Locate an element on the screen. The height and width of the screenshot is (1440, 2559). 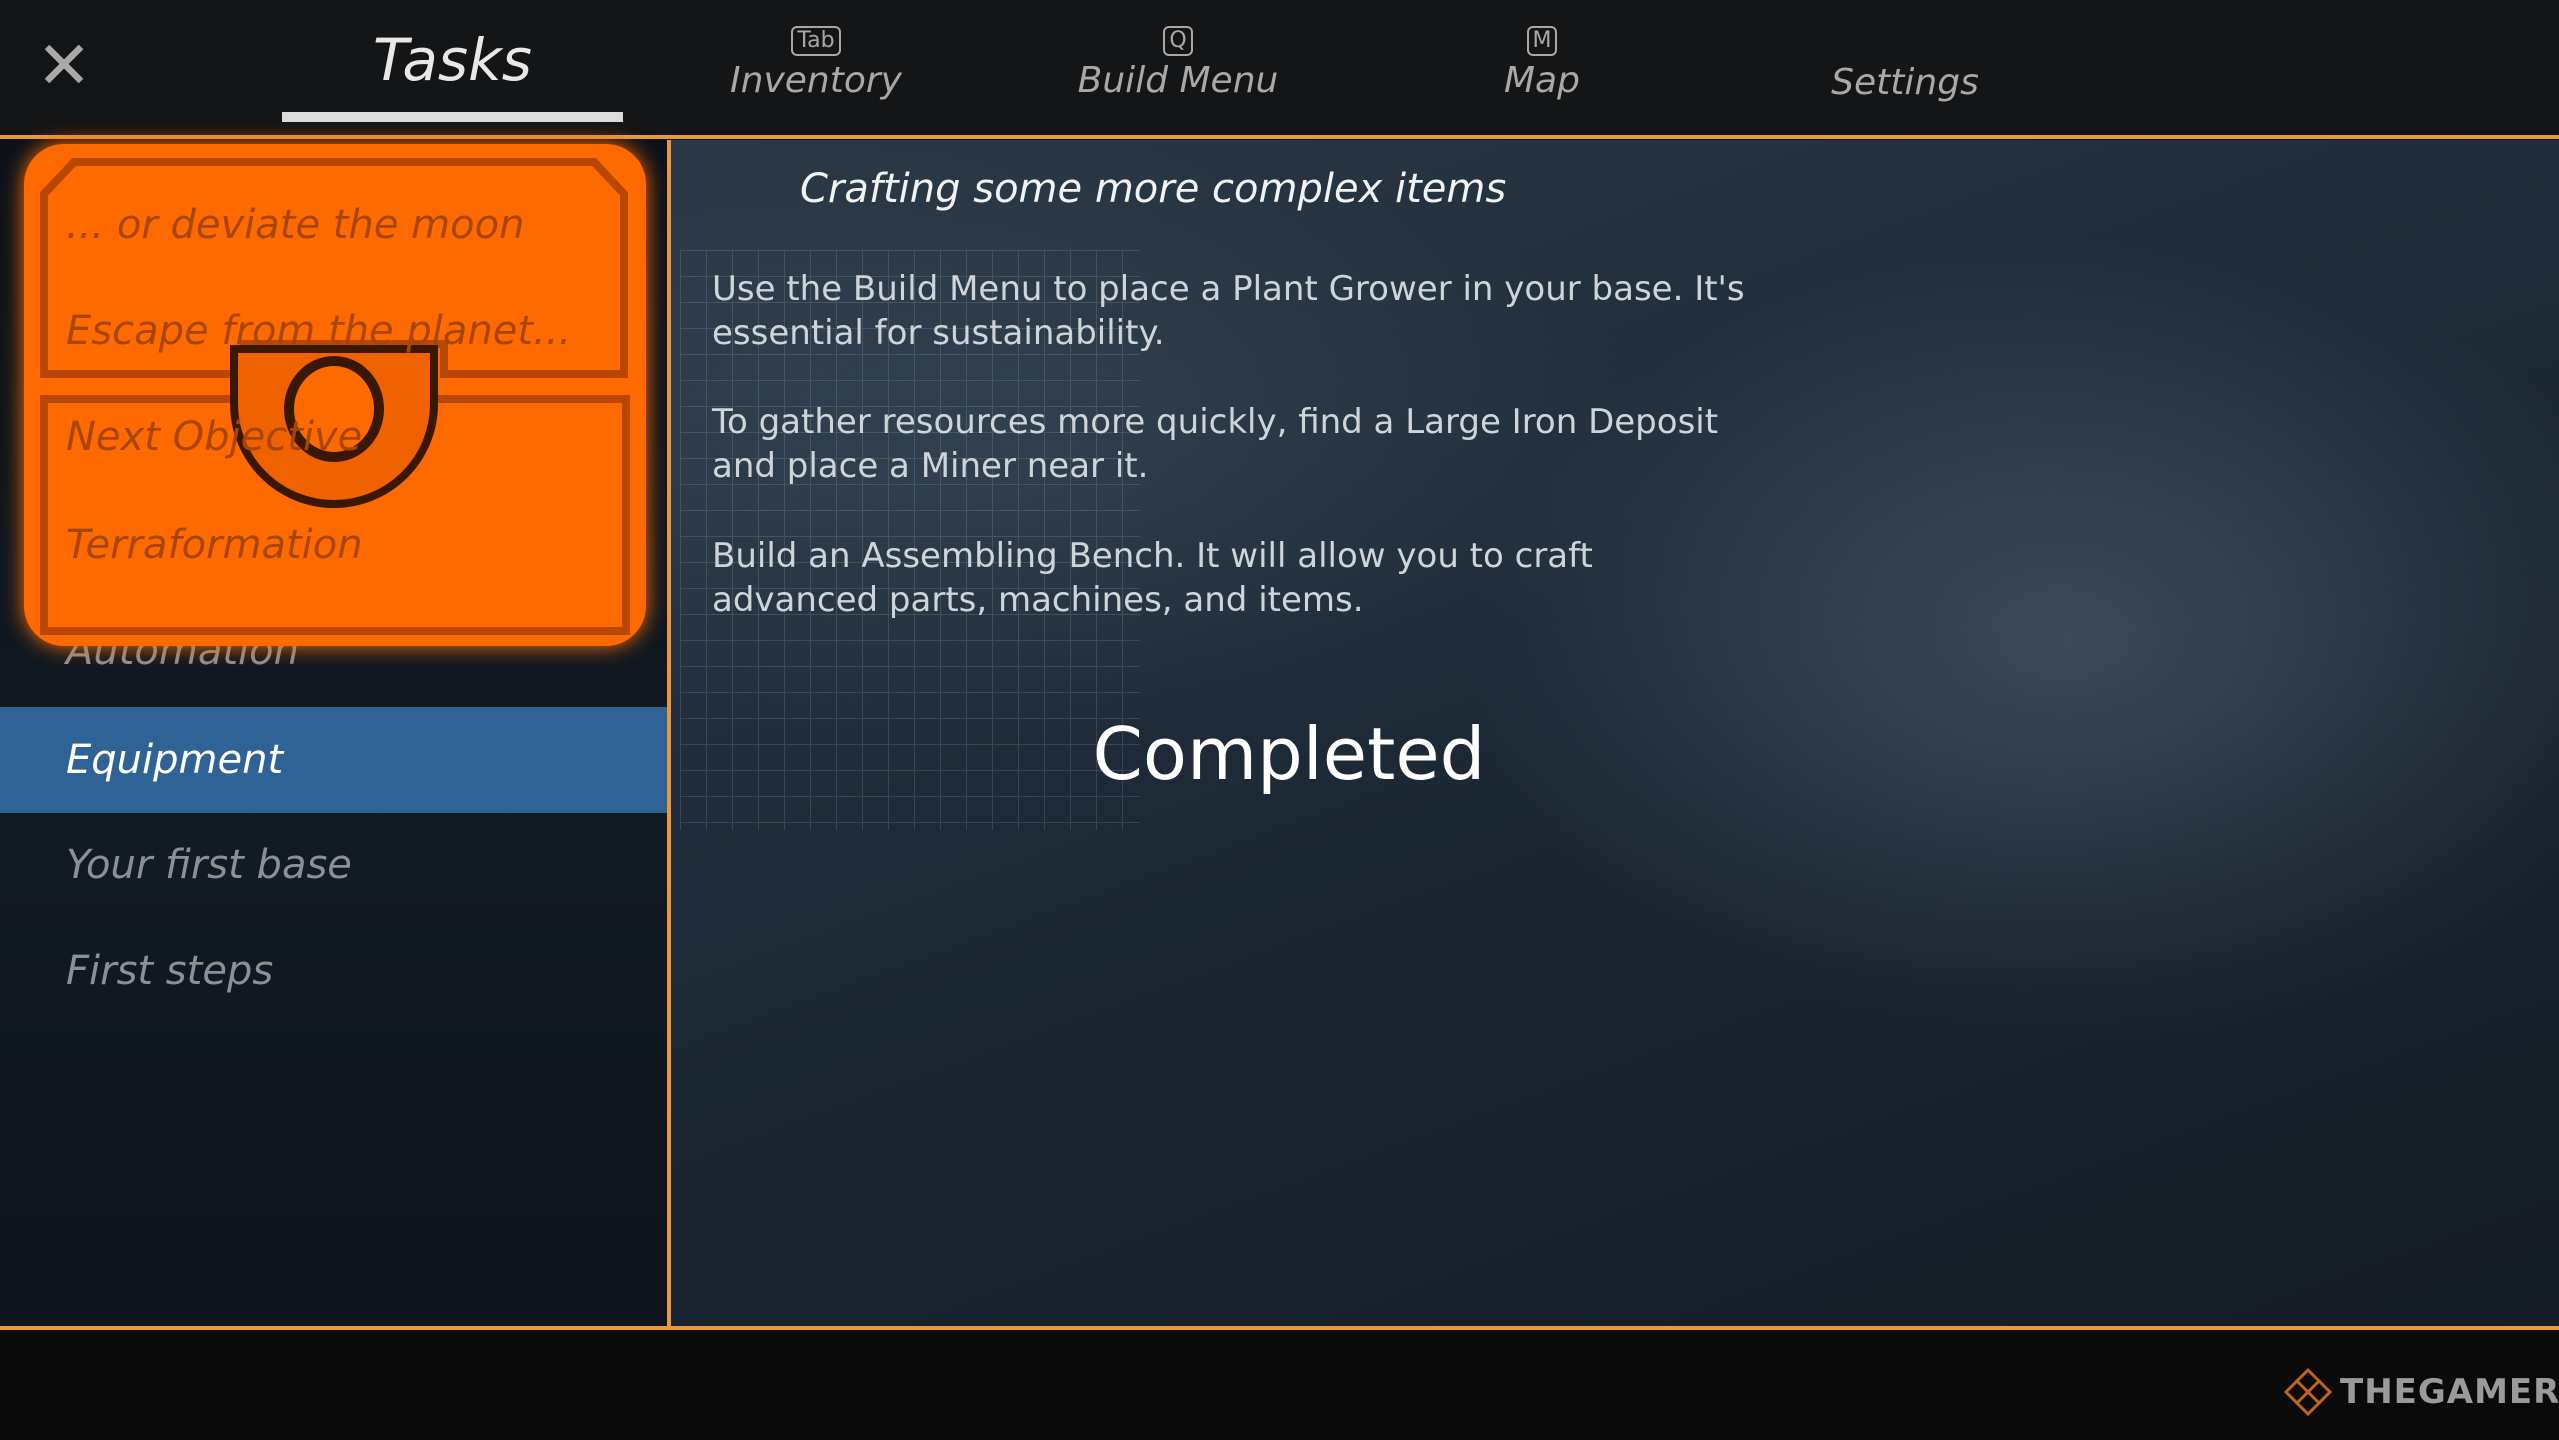
task-item: Next Objective is located at coordinates (333, 437).